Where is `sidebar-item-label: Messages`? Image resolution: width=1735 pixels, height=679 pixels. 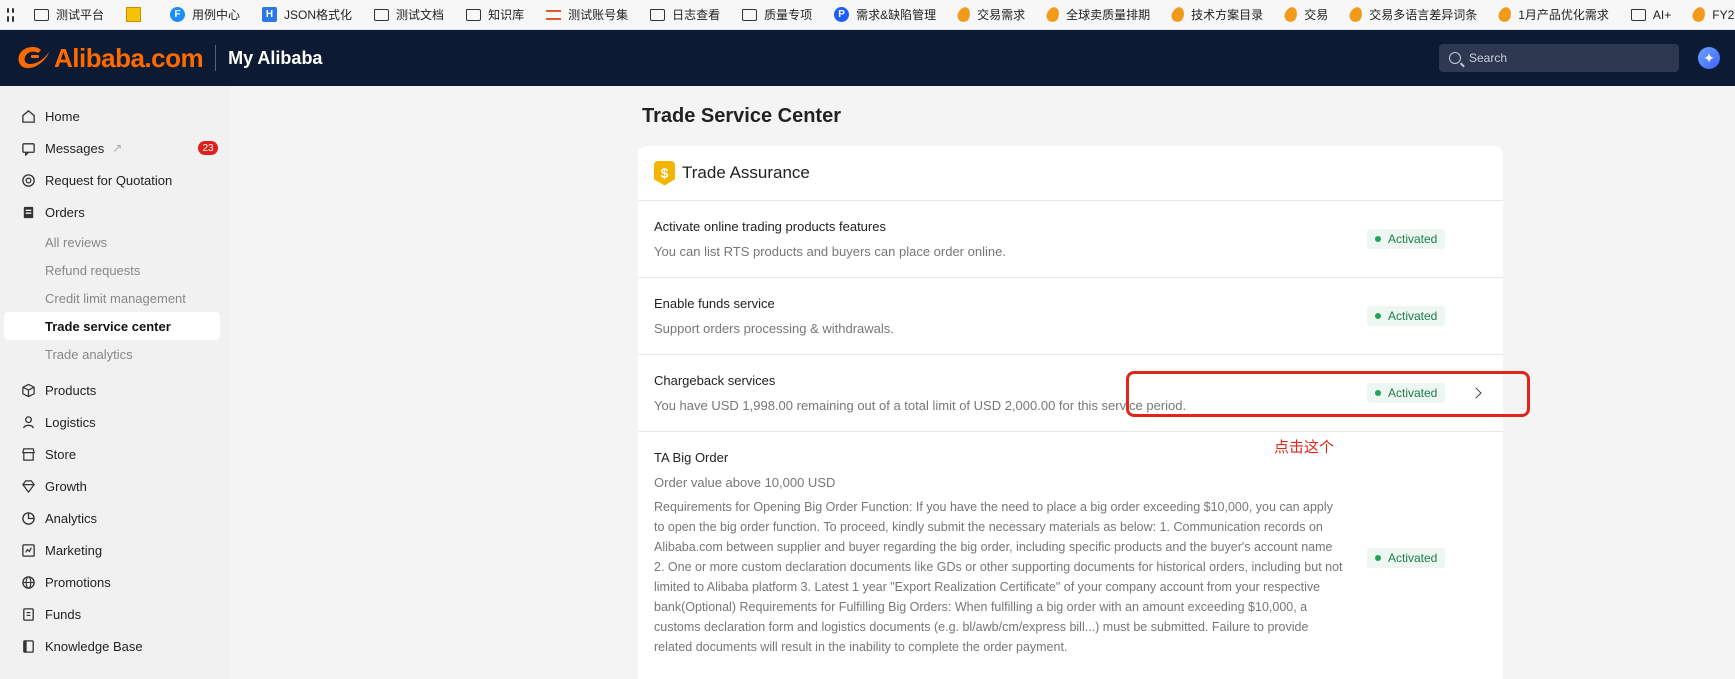 sidebar-item-label: Messages is located at coordinates (75, 148).